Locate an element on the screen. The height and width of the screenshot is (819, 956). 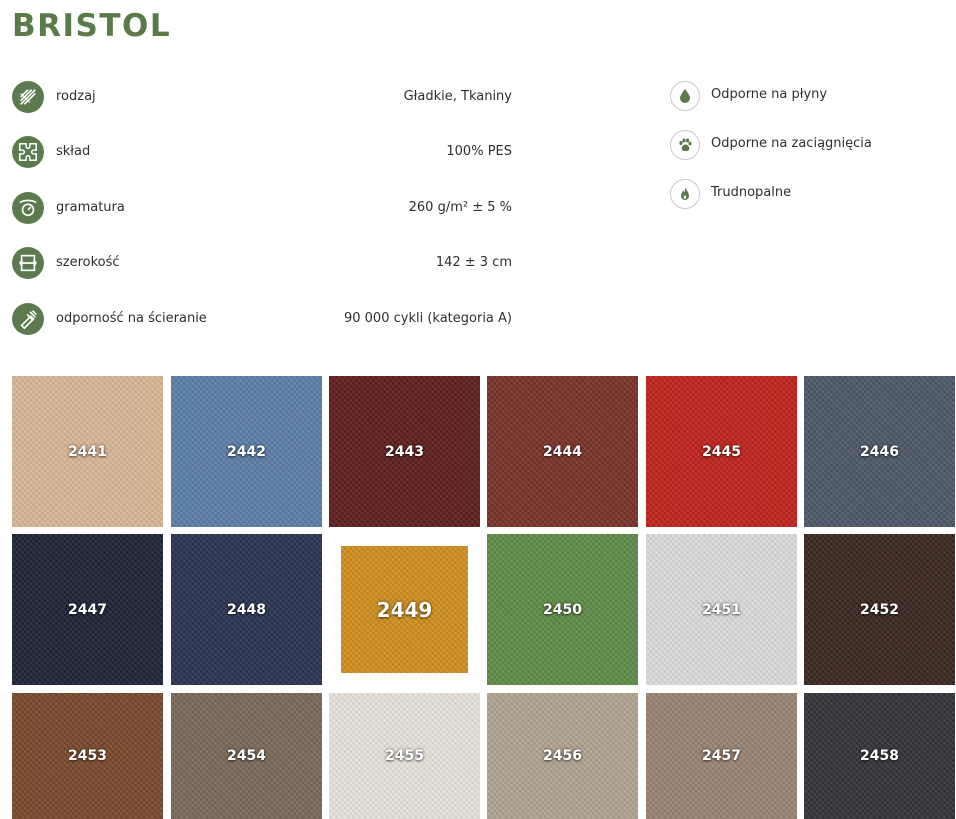
feature-liquid-resistant: Odporne na płyny is located at coordinates (800, 97).